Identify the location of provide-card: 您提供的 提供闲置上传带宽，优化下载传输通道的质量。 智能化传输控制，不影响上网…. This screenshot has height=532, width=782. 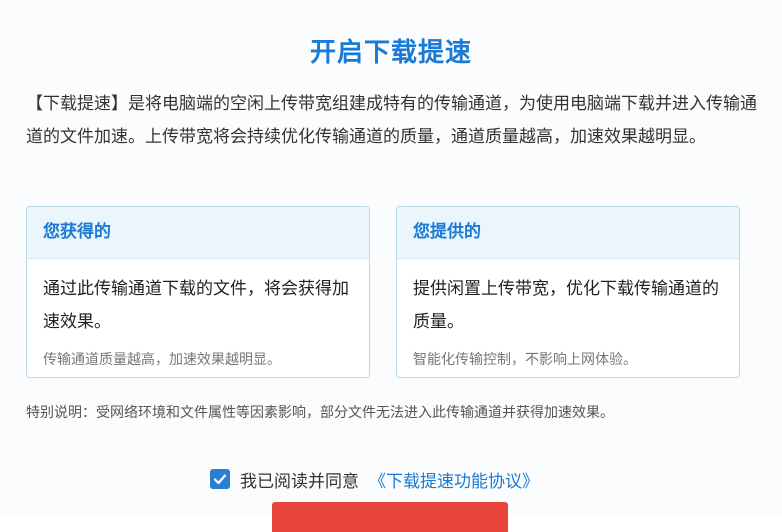
(568, 292).